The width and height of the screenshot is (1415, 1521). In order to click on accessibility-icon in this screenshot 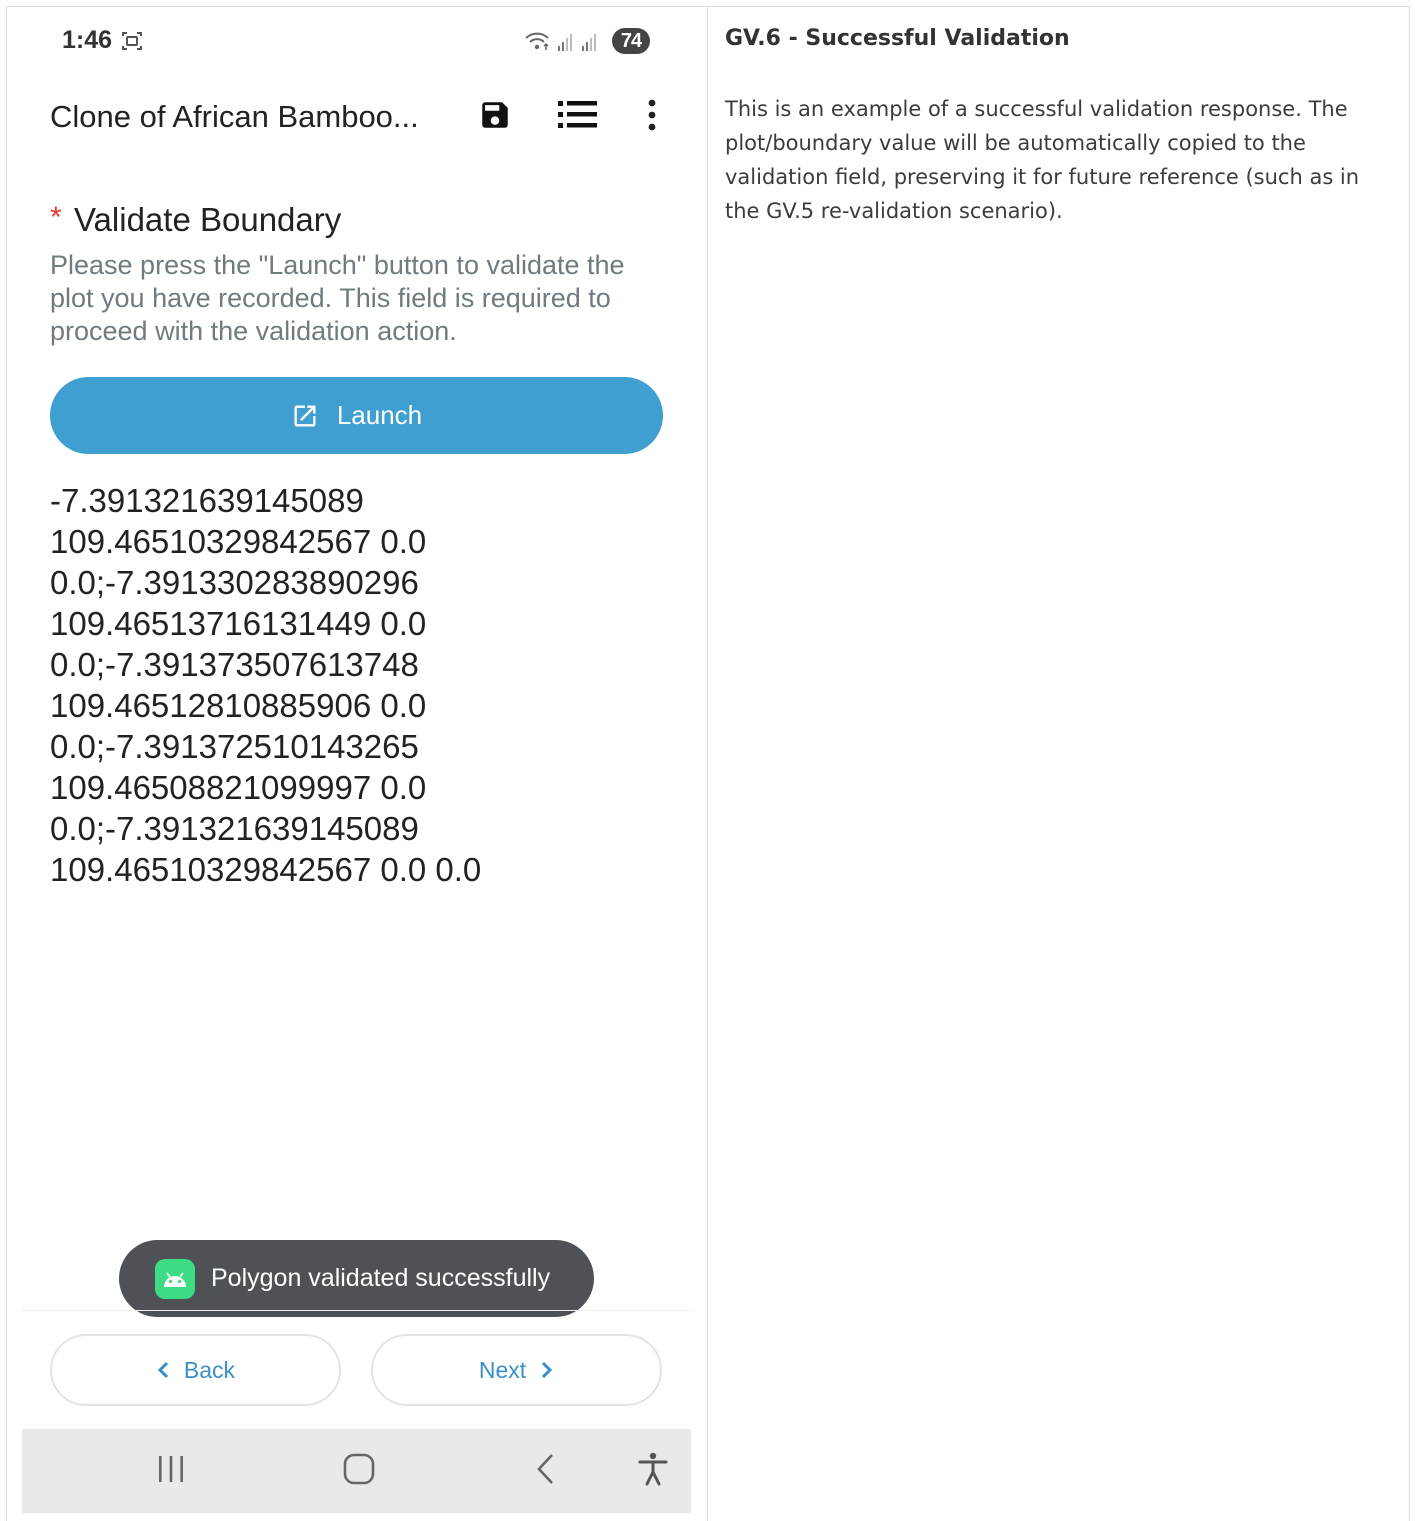, I will do `click(653, 1469)`.